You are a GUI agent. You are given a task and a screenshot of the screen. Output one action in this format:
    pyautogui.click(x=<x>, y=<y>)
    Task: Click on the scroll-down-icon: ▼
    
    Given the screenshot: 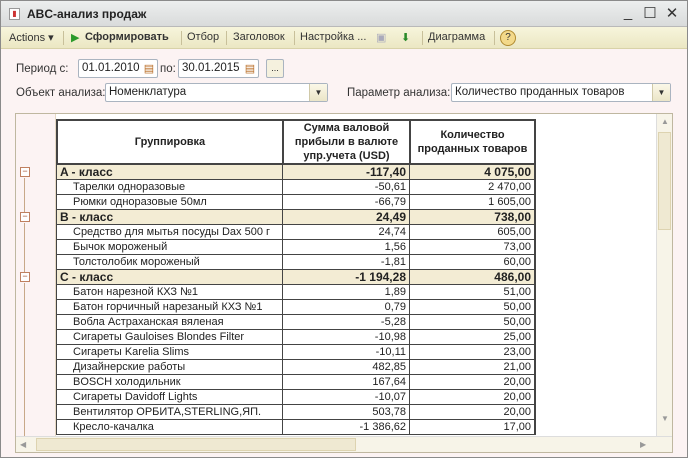 What is the action you would take?
    pyautogui.click(x=665, y=418)
    